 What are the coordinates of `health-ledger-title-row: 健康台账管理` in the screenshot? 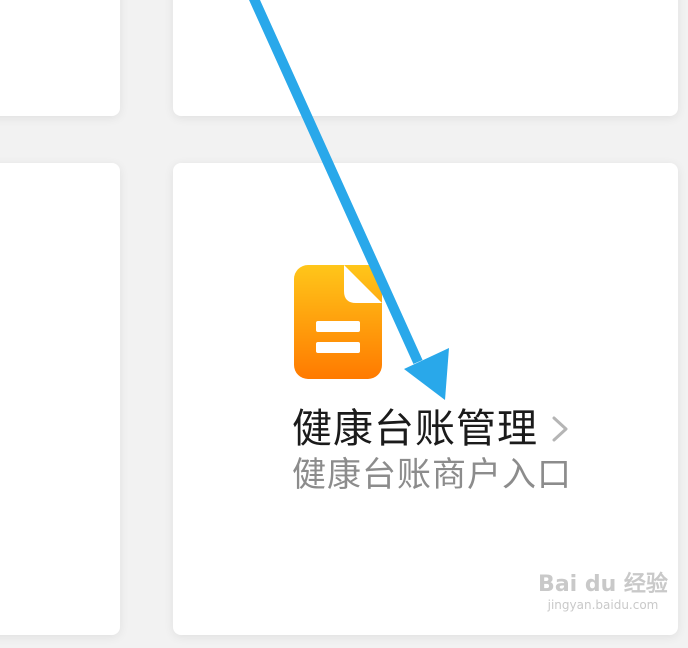 It's located at (432, 429).